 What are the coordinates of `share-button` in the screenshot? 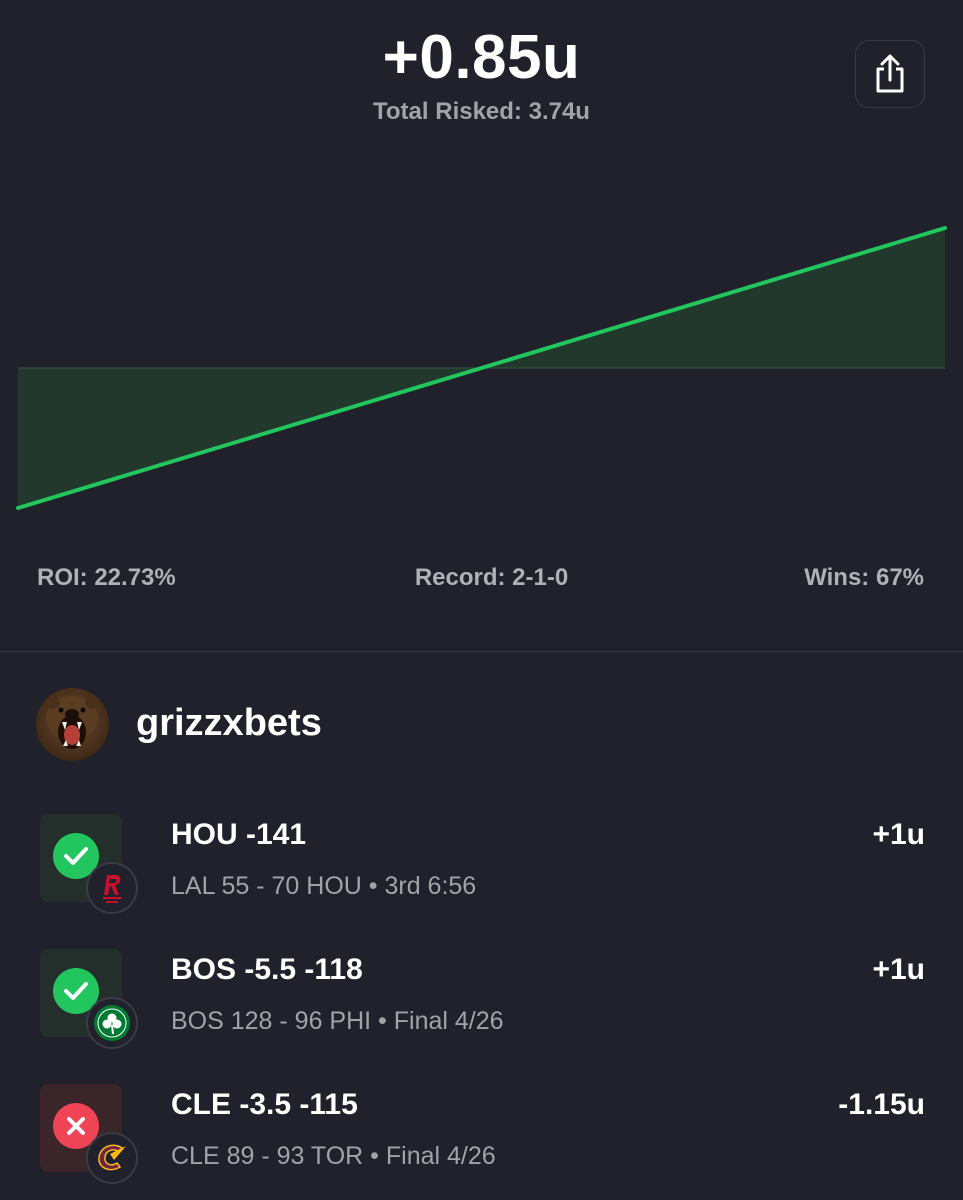 It's located at (890, 74).